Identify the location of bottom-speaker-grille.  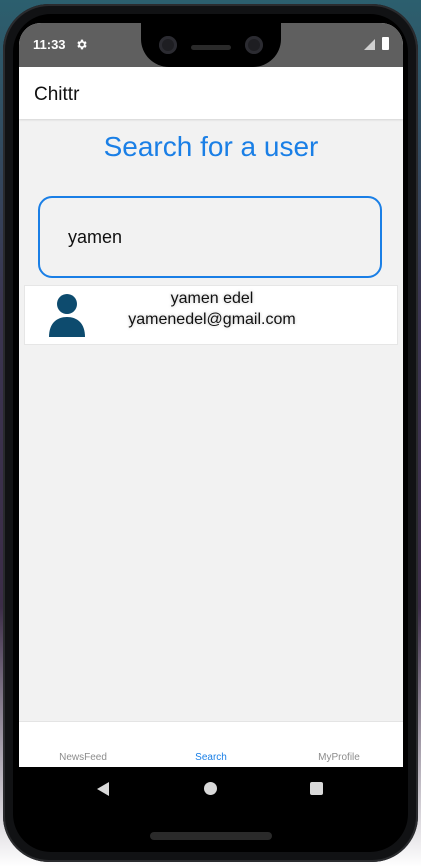
(211, 836).